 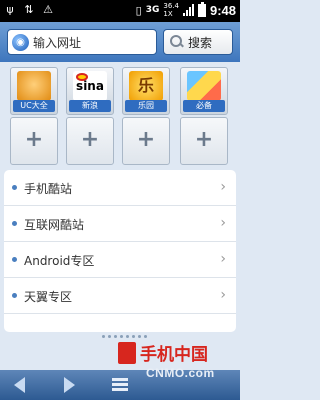 What do you see at coordinates (10, 9) in the screenshot?
I see `usb-icon: ψ` at bounding box center [10, 9].